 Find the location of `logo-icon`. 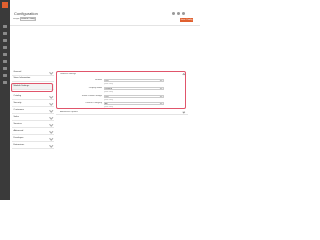

logo-icon is located at coordinates (5, 5).